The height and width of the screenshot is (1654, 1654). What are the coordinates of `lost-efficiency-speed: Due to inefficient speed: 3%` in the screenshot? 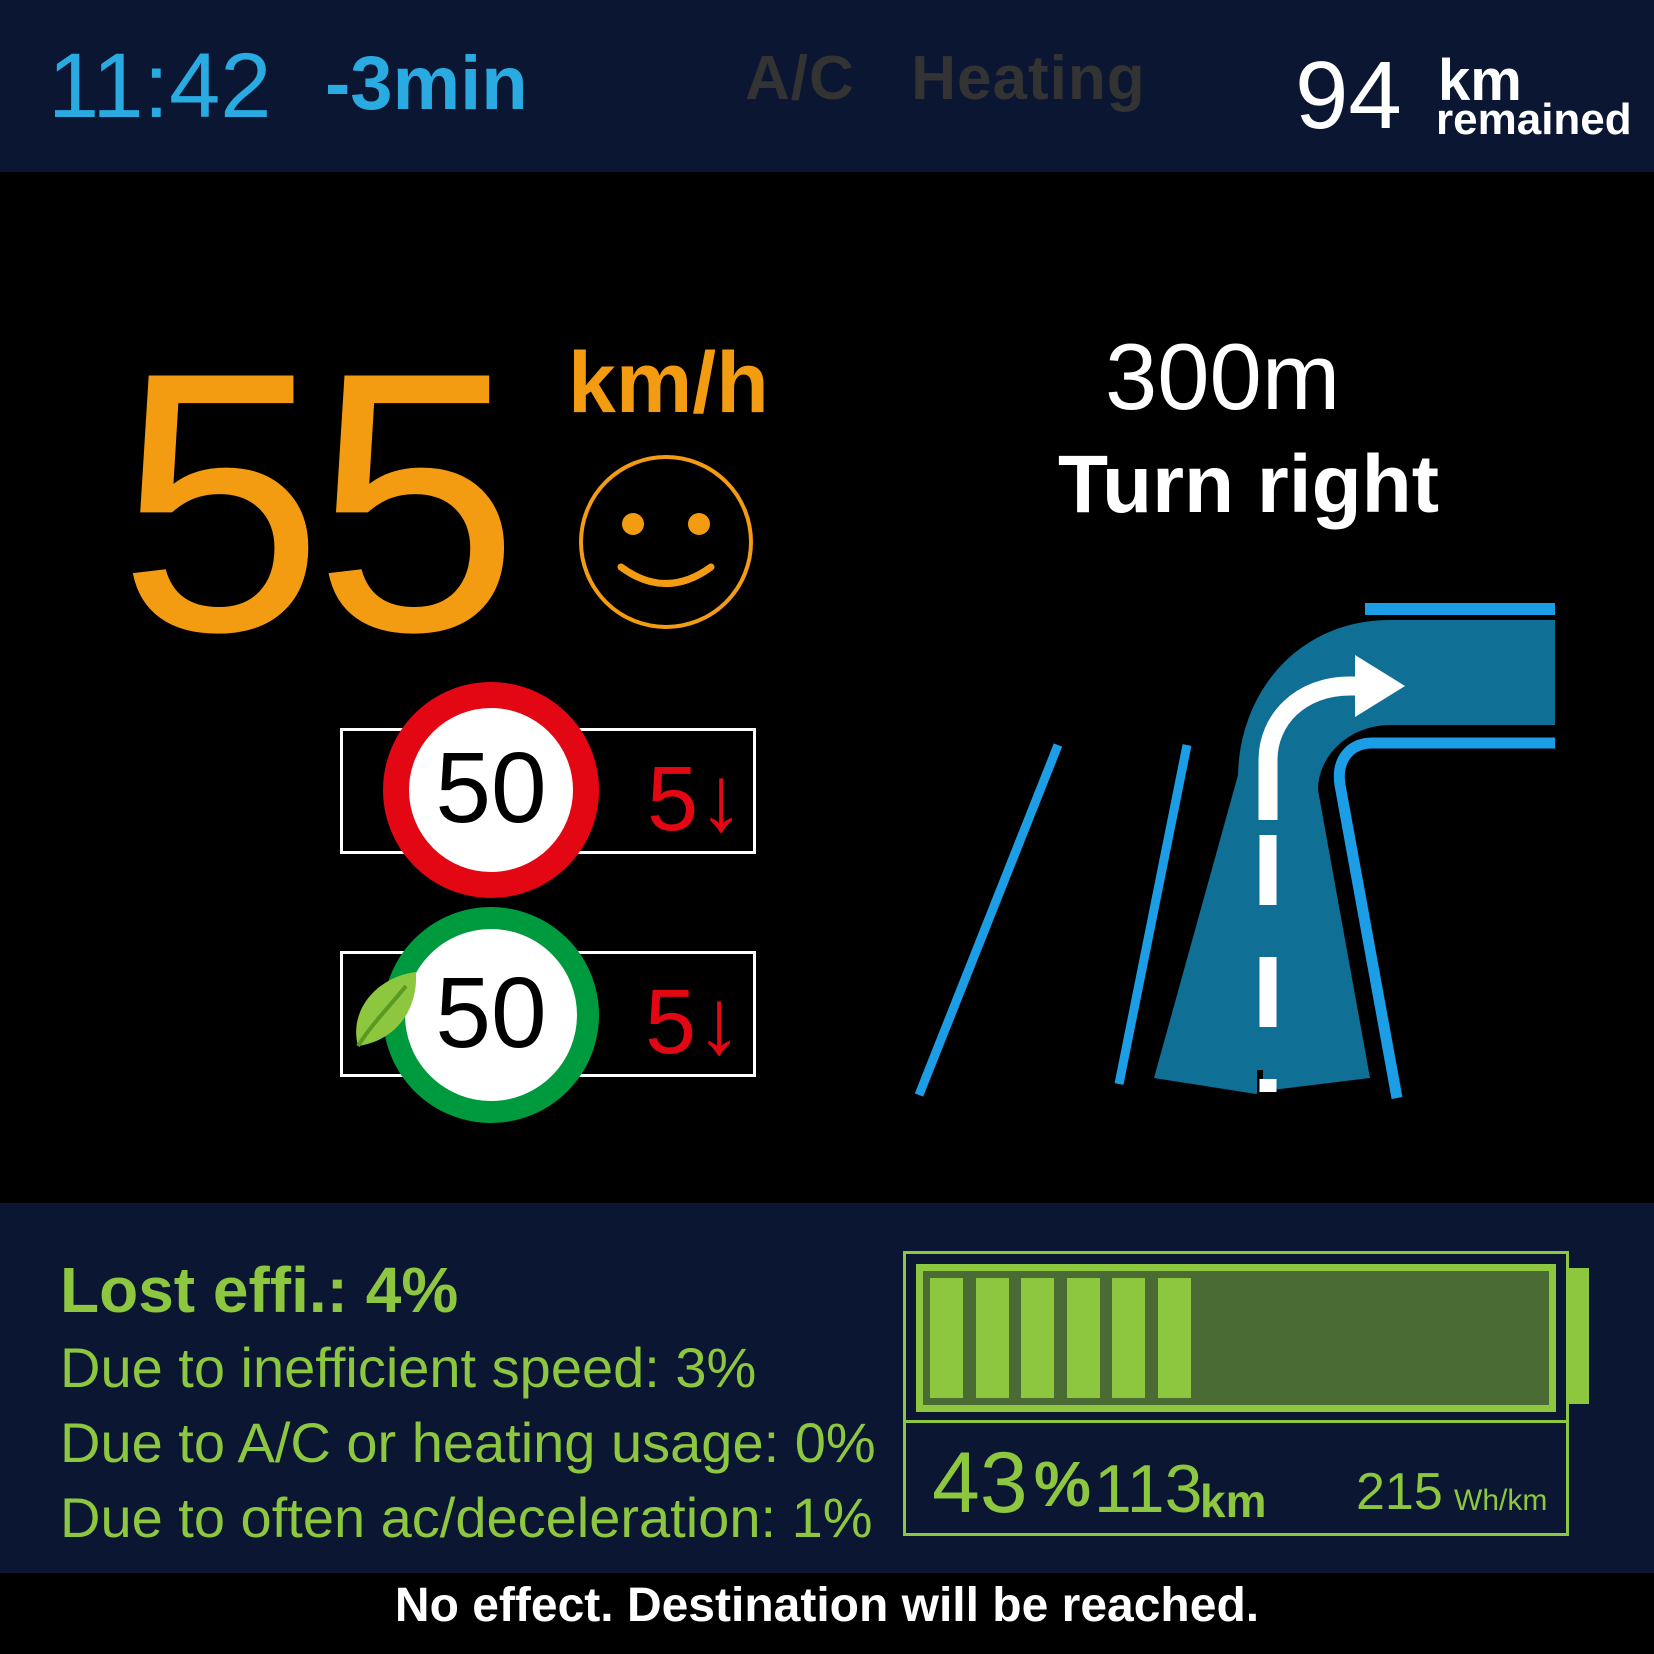 It's located at (408, 1367).